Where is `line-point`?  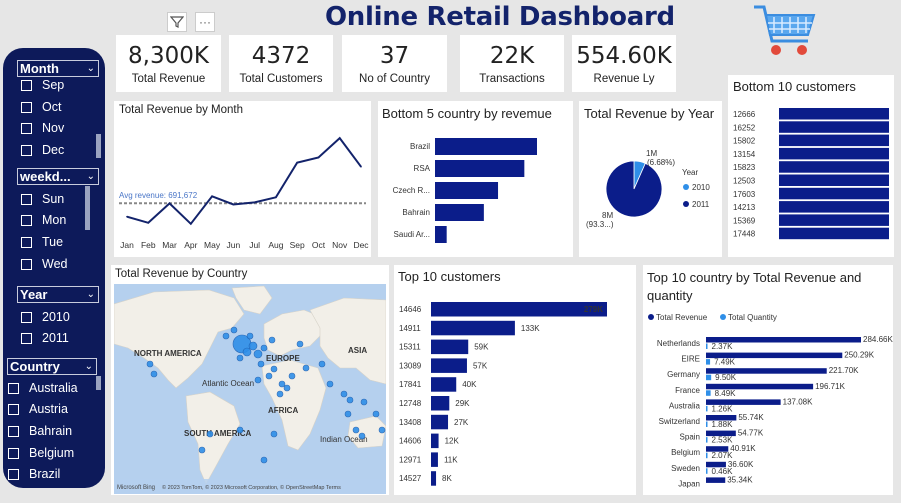 line-point is located at coordinates (169, 203).